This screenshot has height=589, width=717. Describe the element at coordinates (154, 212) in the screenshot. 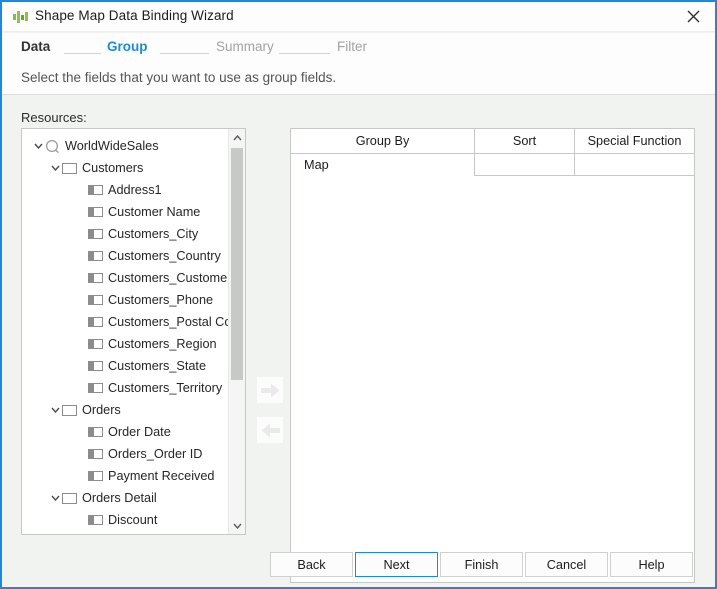

I see `tree-item-label: Customer Name` at that location.